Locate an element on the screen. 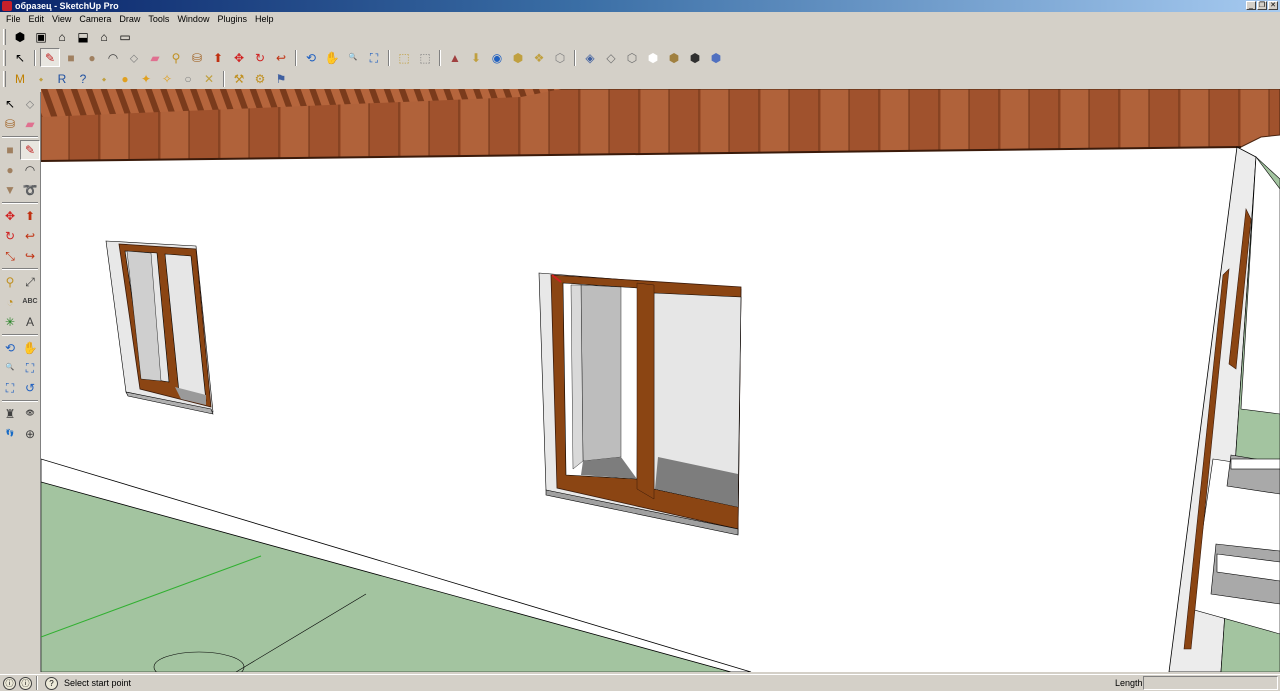  scale-button: ⤡ is located at coordinates (10, 256).